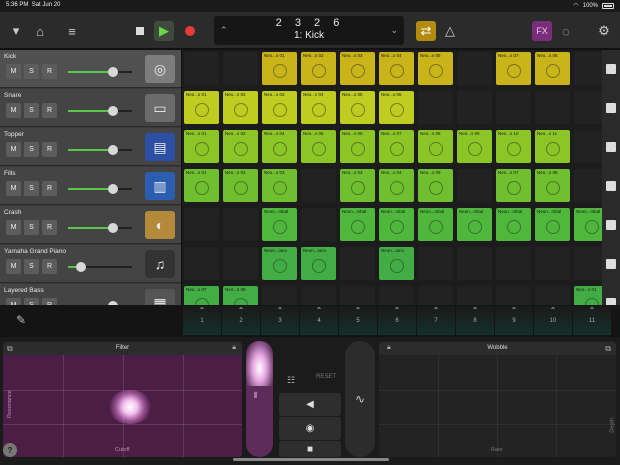 This screenshot has height=465, width=620. I want to click on browser-icon: ⌂, so click(40, 31).